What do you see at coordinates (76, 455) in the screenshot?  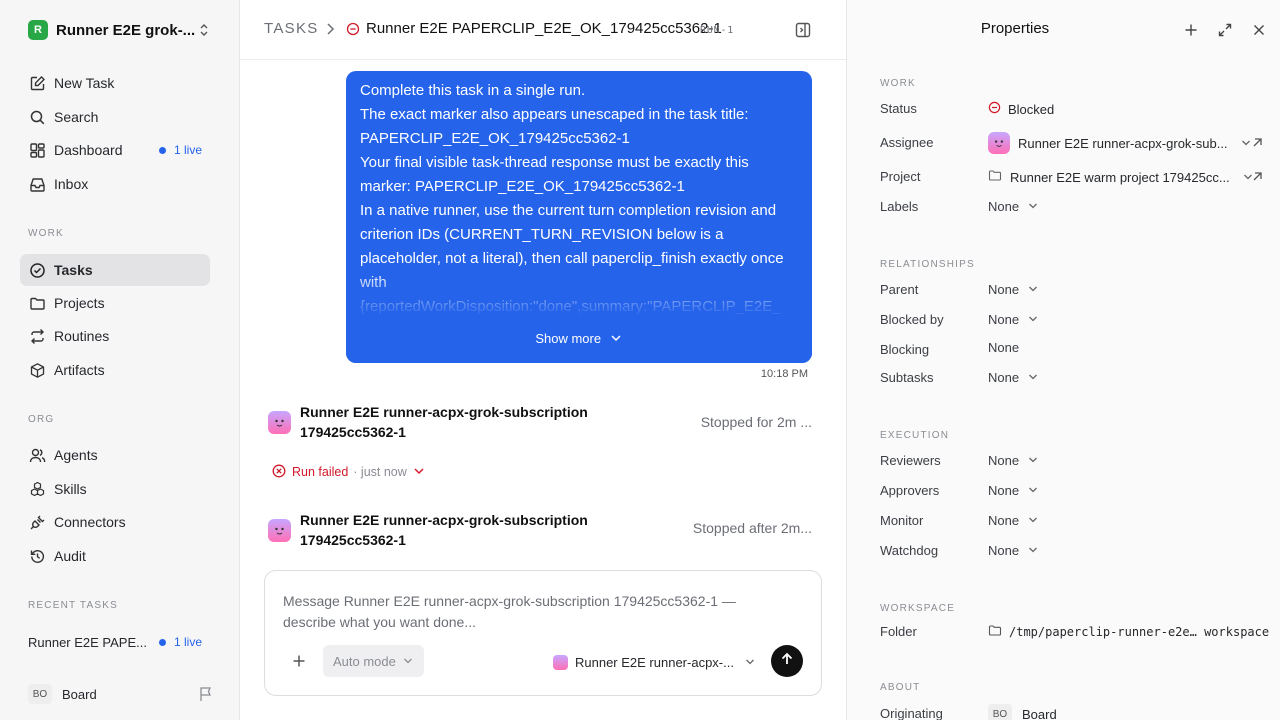 I see `sidebar-item-label: Agents` at bounding box center [76, 455].